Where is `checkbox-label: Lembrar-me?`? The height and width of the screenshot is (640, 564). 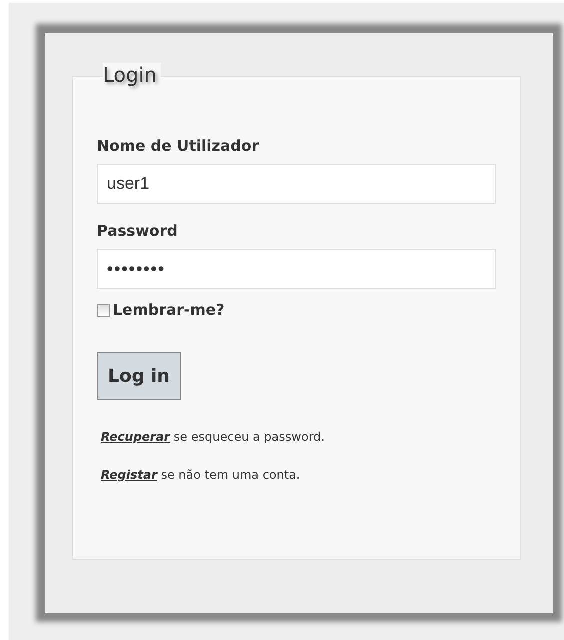 checkbox-label: Lembrar-me? is located at coordinates (169, 310).